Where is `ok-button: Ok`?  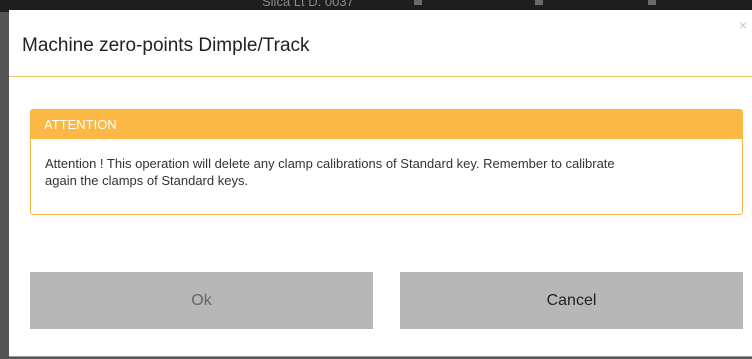 ok-button: Ok is located at coordinates (201, 300).